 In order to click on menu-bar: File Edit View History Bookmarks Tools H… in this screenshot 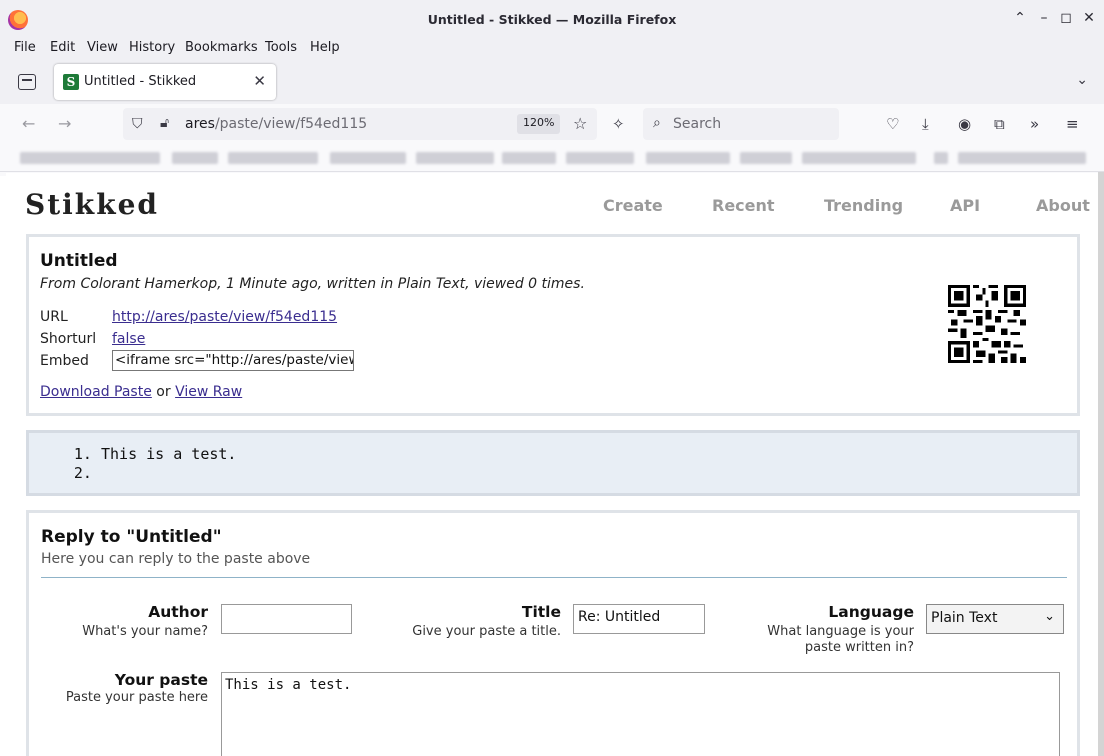, I will do `click(552, 49)`.